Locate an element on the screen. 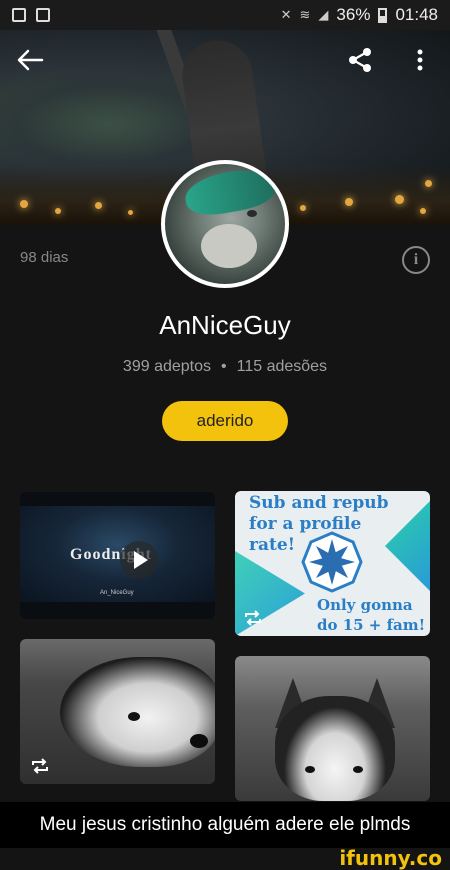 The image size is (450, 870). status-bar: ✕ ≋ ◢ 36% 01:48 is located at coordinates (225, 15).